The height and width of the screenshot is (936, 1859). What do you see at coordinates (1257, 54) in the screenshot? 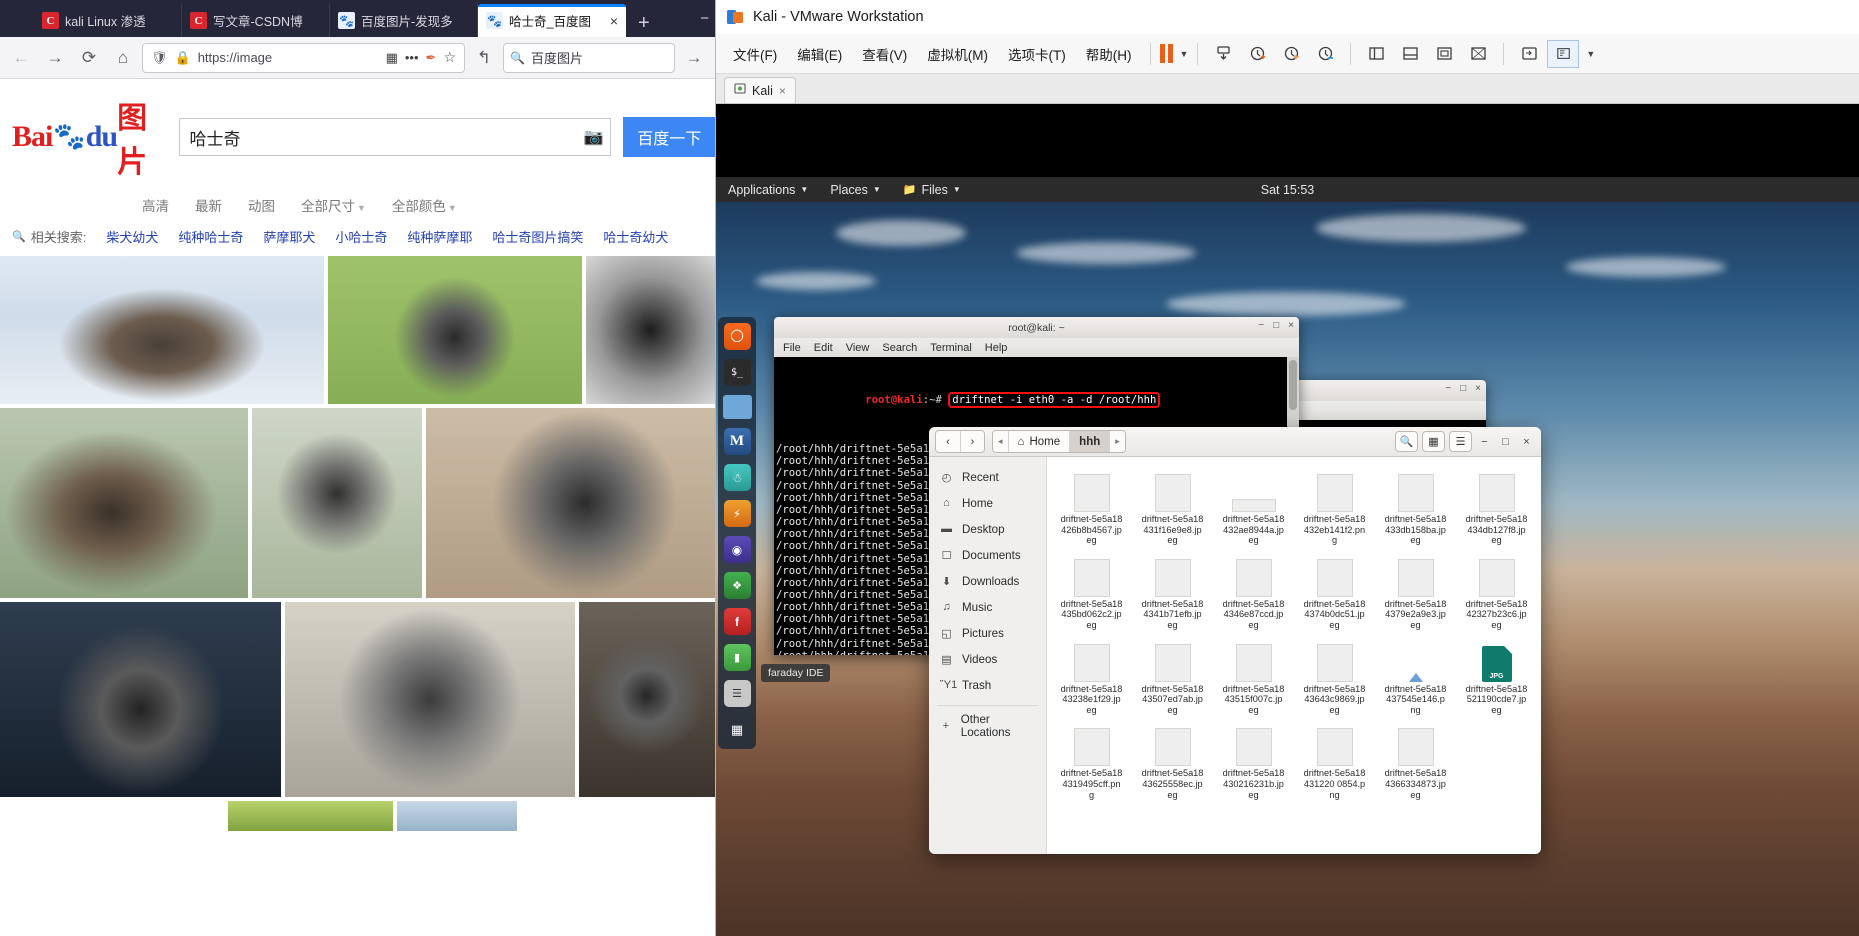
I see `snapshot-take-icon` at bounding box center [1257, 54].